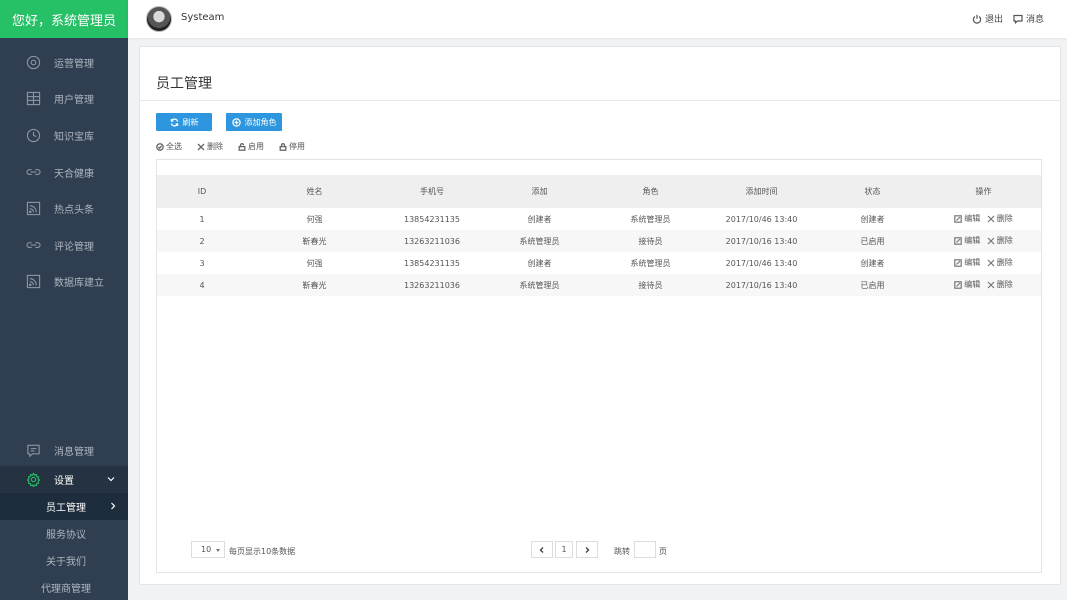 Image resolution: width=1067 pixels, height=600 pixels. I want to click on sidebar-subitem-agents: 代理商管理, so click(64, 587).